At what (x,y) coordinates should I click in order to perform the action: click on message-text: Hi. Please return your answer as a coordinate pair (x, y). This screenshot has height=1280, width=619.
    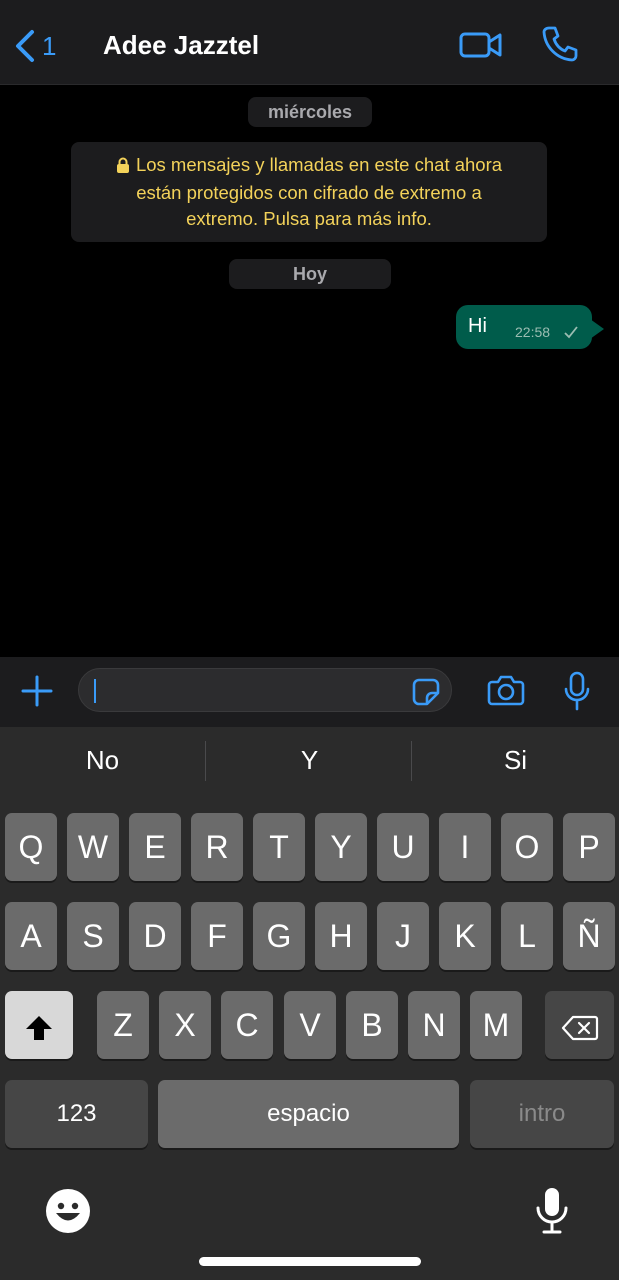
    Looking at the image, I should click on (477, 326).